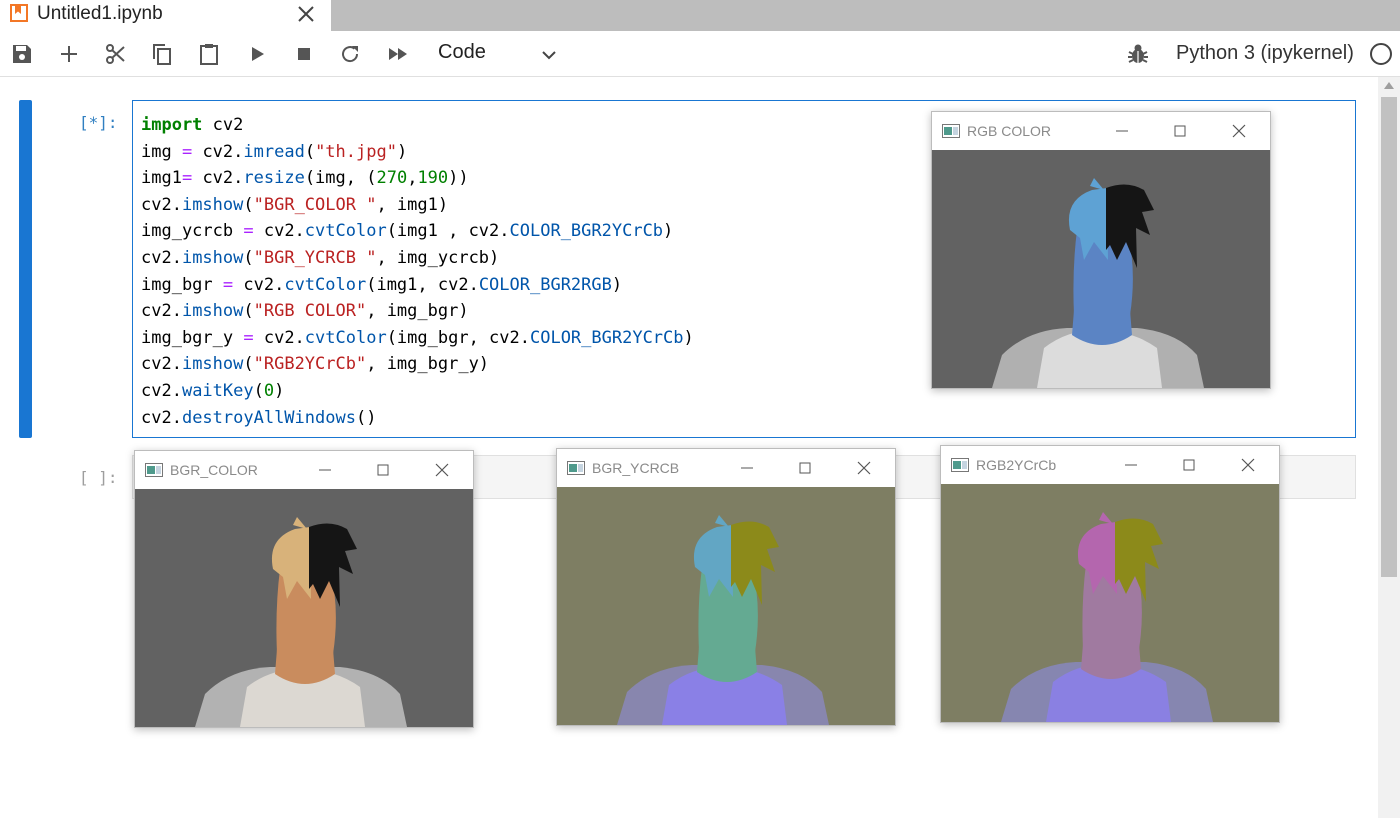 The height and width of the screenshot is (818, 1400). What do you see at coordinates (1110, 465) in the screenshot?
I see `window-titlebar: RGB2YCrCb` at bounding box center [1110, 465].